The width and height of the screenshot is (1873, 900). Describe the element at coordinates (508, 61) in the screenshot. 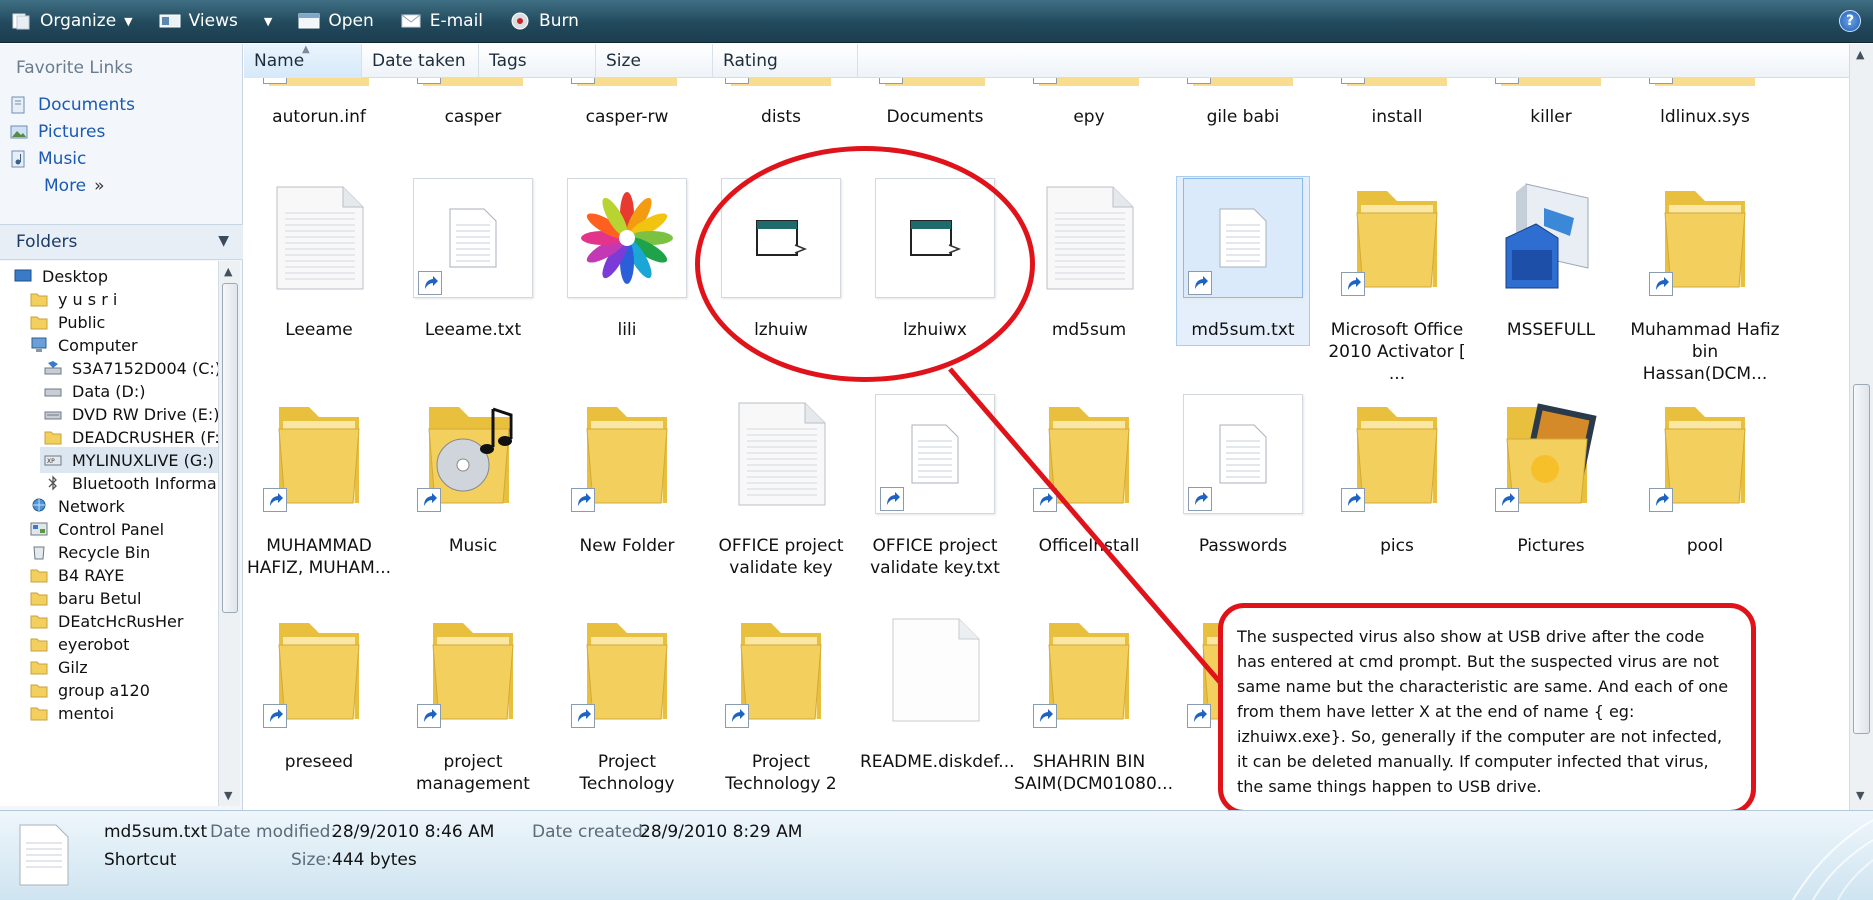

I see `column-label: Tags` at that location.